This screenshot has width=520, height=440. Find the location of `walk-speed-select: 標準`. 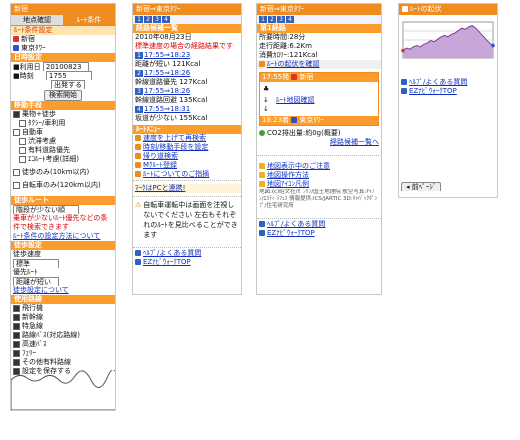

walk-speed-select: 標準 is located at coordinates (36, 263).